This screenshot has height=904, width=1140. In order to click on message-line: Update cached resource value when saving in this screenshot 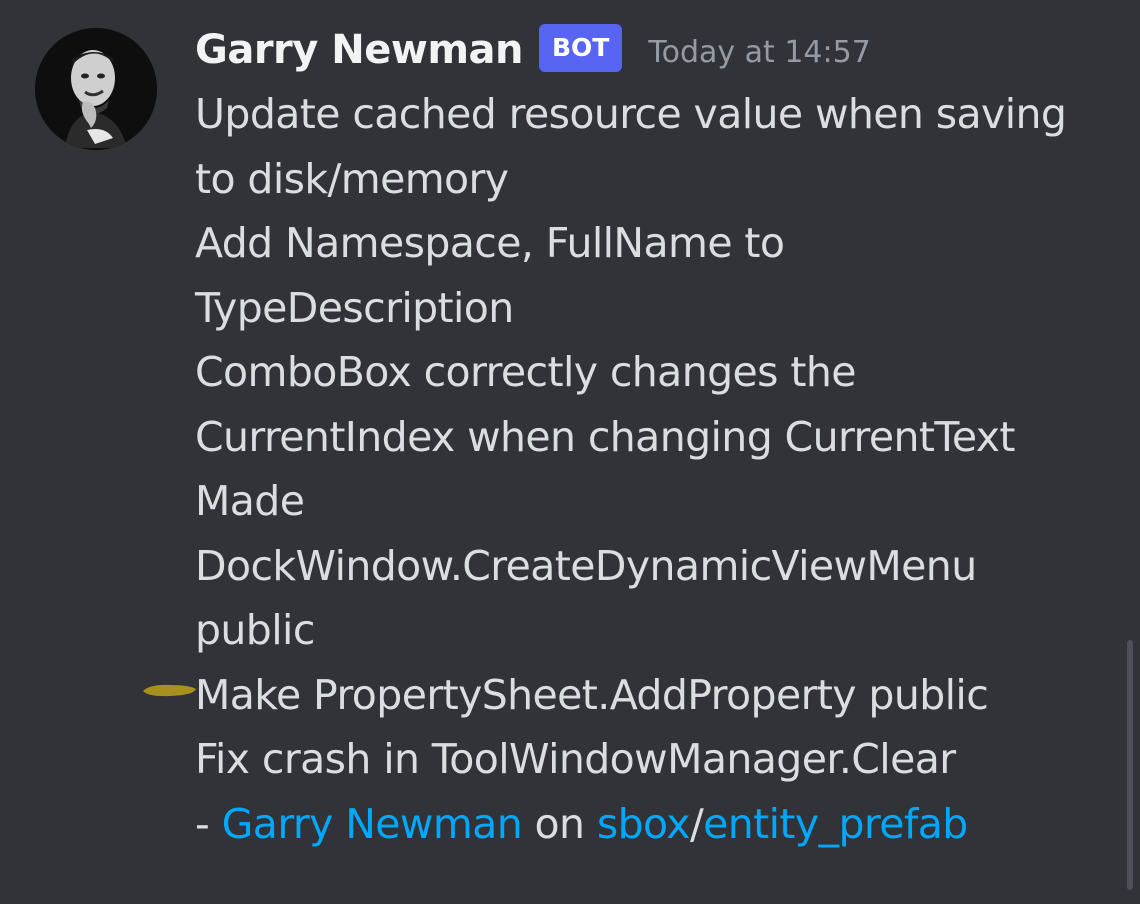, I will do `click(631, 114)`.